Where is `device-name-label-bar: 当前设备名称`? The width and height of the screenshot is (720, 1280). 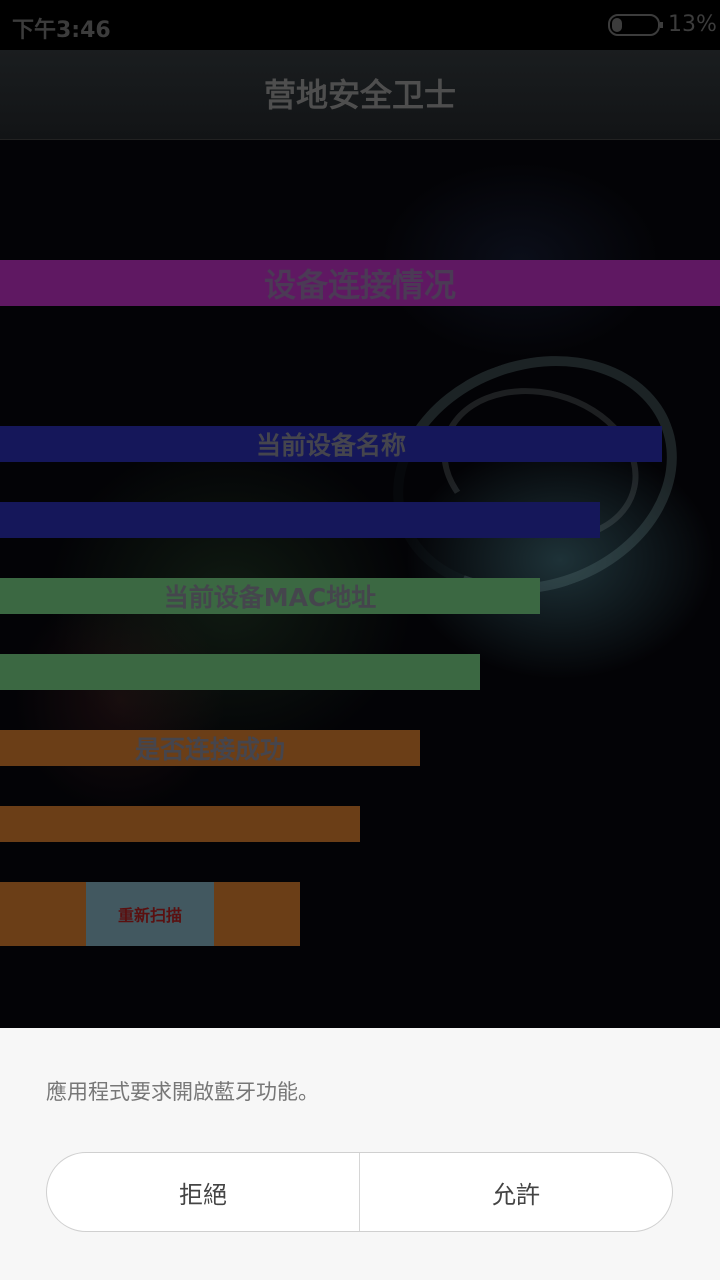 device-name-label-bar: 当前设备名称 is located at coordinates (331, 444).